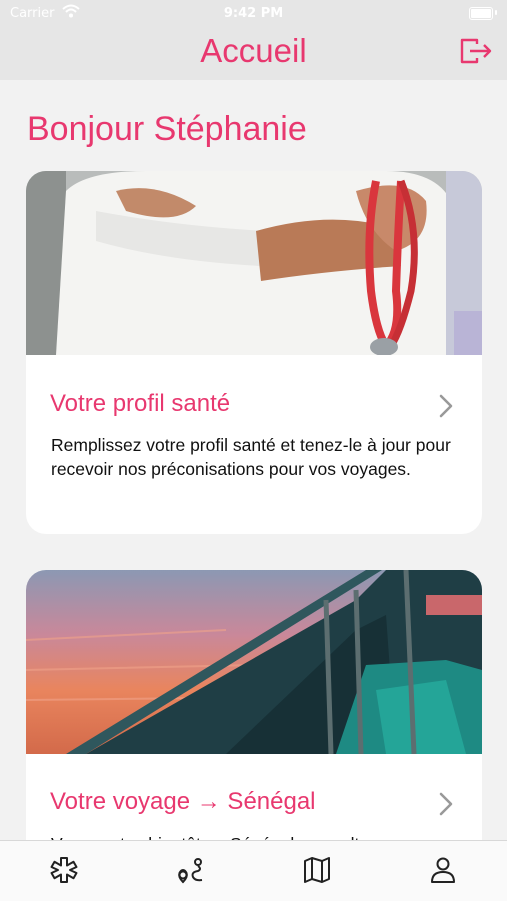 This screenshot has height=901, width=507. Describe the element at coordinates (317, 870) in the screenshot. I see `map-icon` at that location.